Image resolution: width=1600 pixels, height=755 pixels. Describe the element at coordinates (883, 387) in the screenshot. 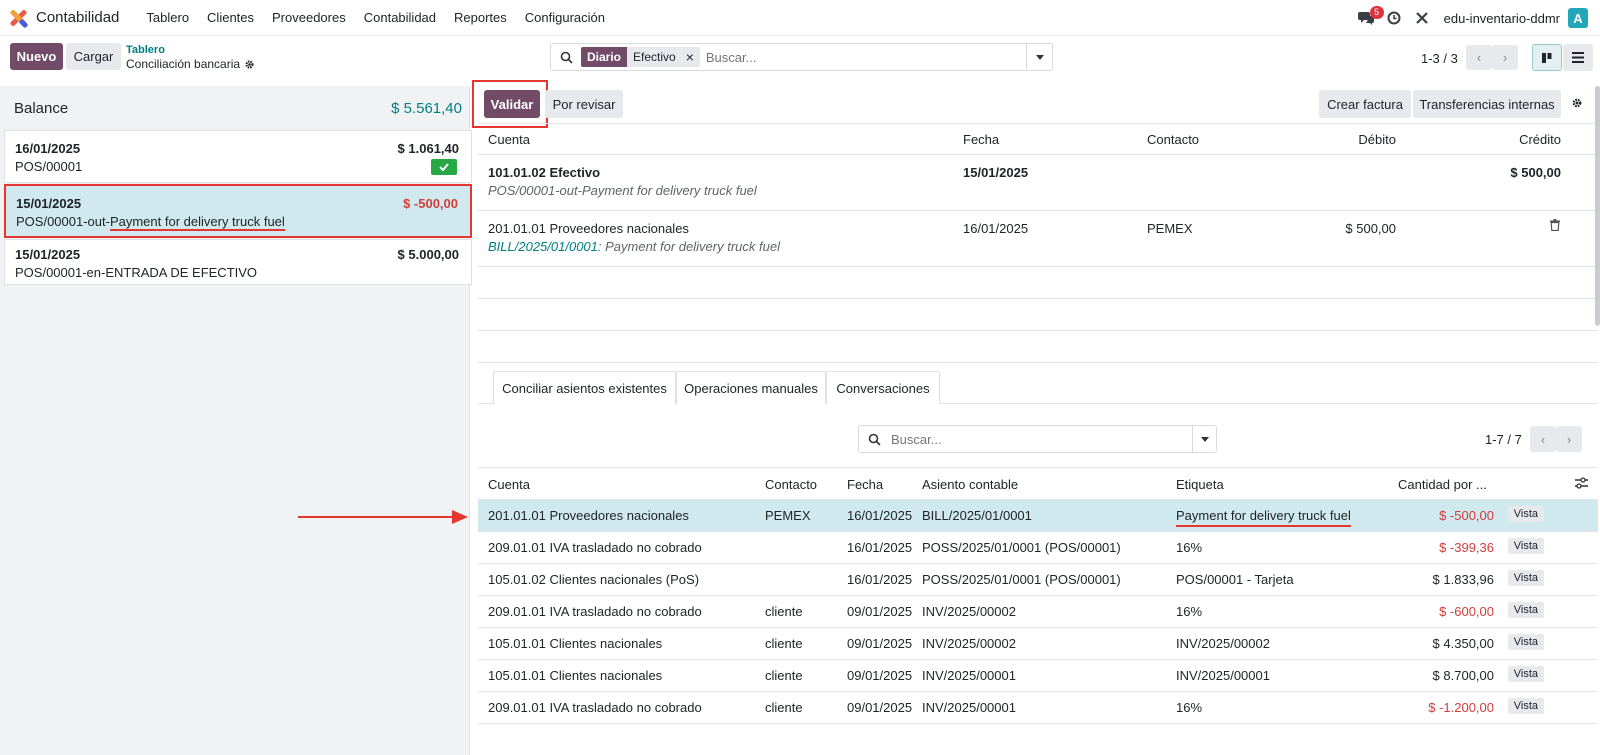

I see `tab-conversations: Conversaciones` at that location.